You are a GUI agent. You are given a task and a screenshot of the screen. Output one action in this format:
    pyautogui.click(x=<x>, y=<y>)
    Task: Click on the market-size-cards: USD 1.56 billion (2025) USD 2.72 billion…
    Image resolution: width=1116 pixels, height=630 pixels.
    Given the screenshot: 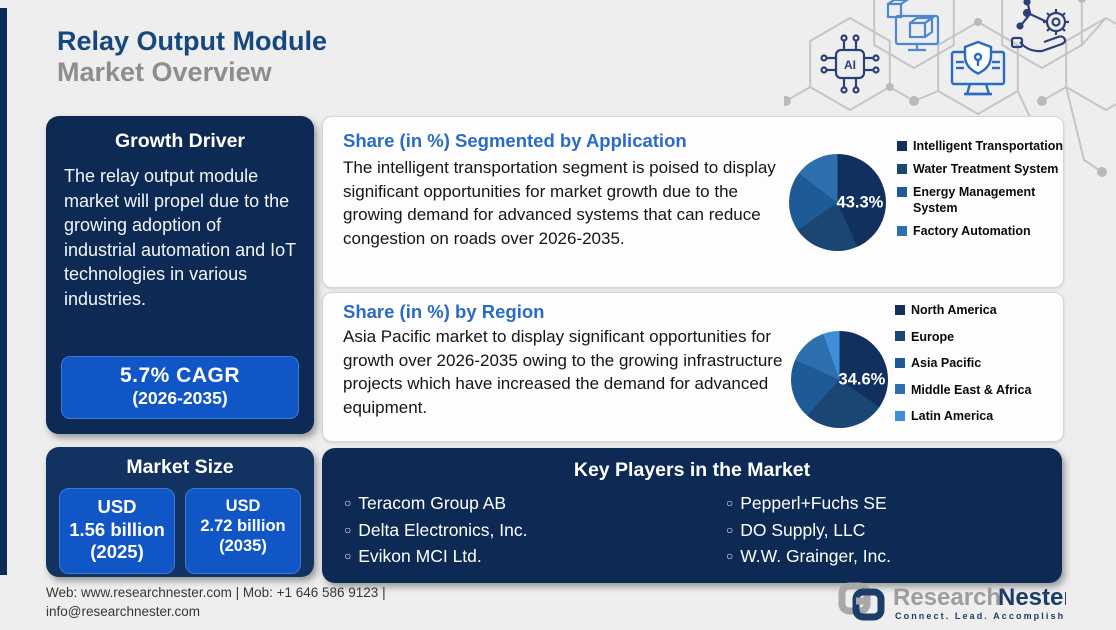 What is the action you would take?
    pyautogui.click(x=180, y=531)
    